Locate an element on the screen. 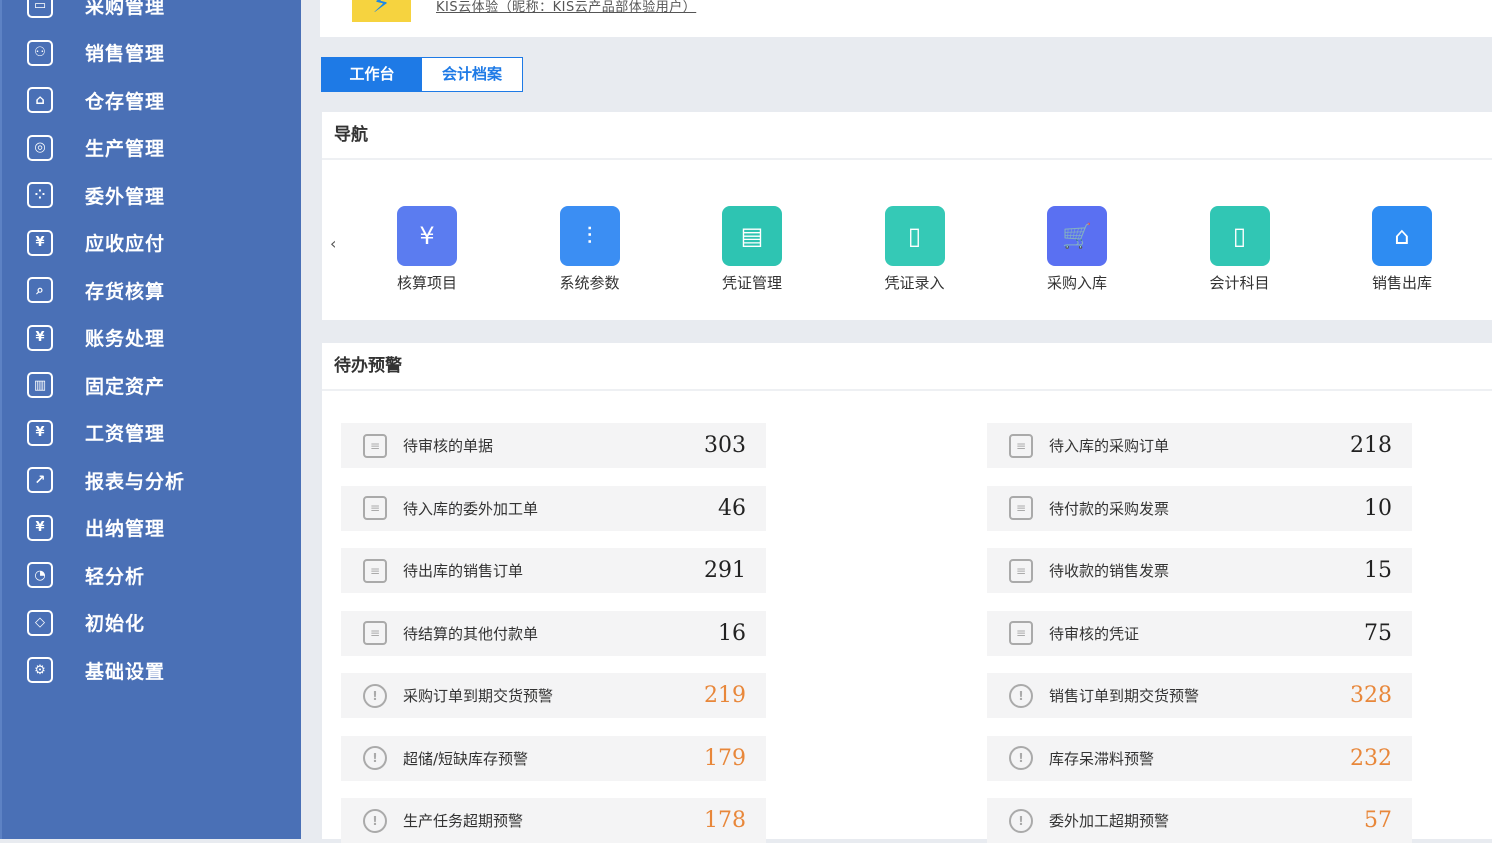 Image resolution: width=1492 pixels, height=843 pixels. warning-row: ! 采购订单到期交货预警 219 is located at coordinates (553, 695).